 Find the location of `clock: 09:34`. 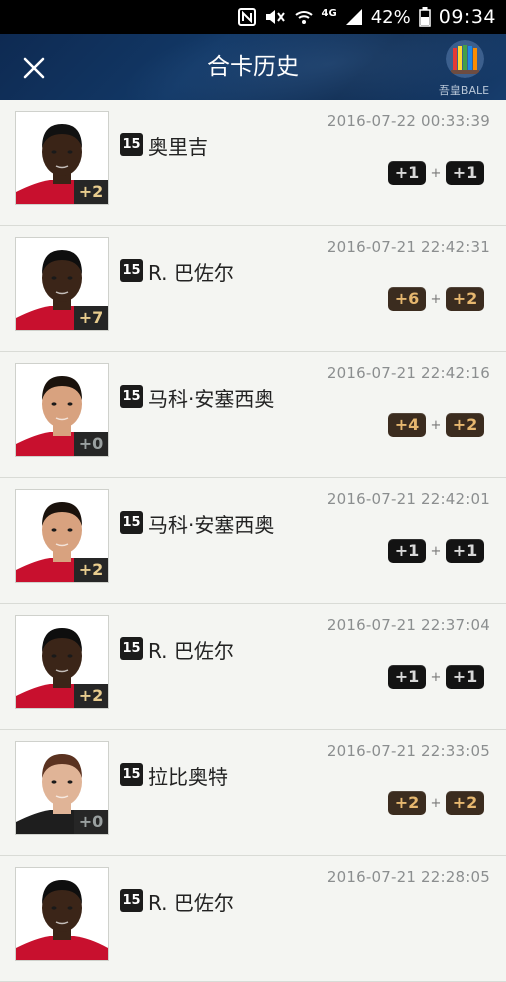

clock: 09:34 is located at coordinates (467, 17).